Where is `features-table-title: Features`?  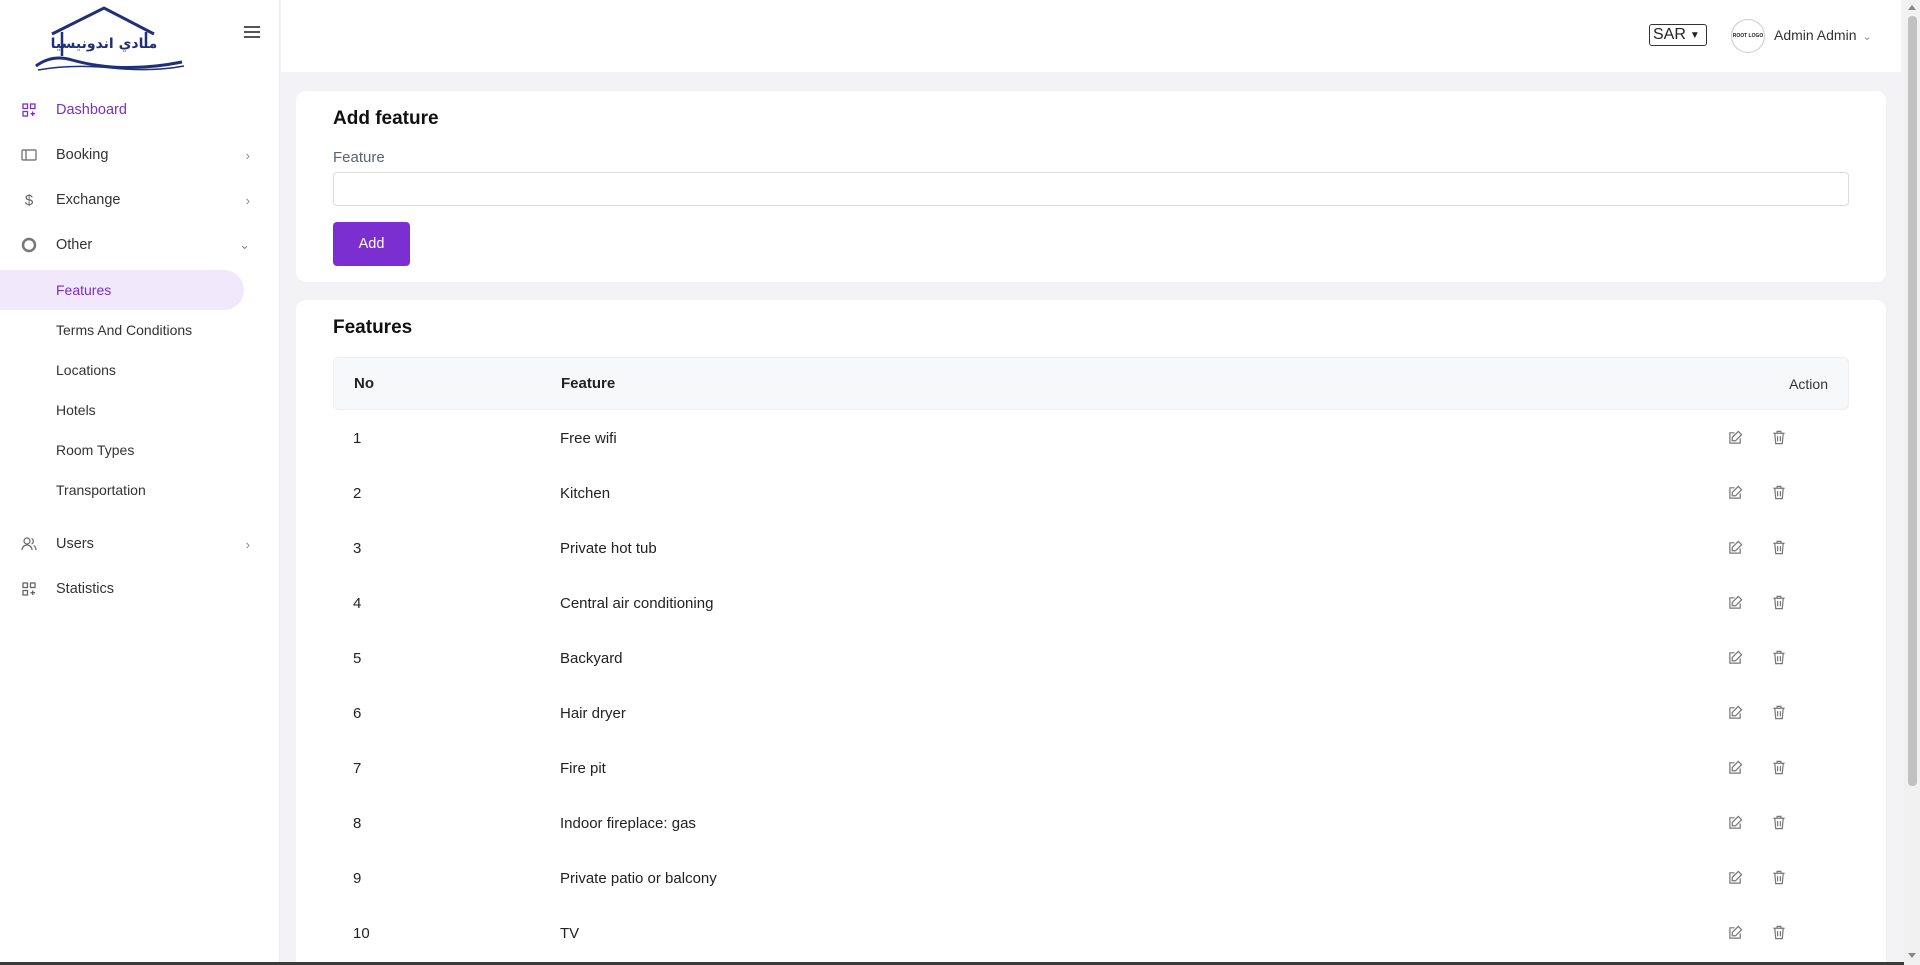 features-table-title: Features is located at coordinates (373, 327).